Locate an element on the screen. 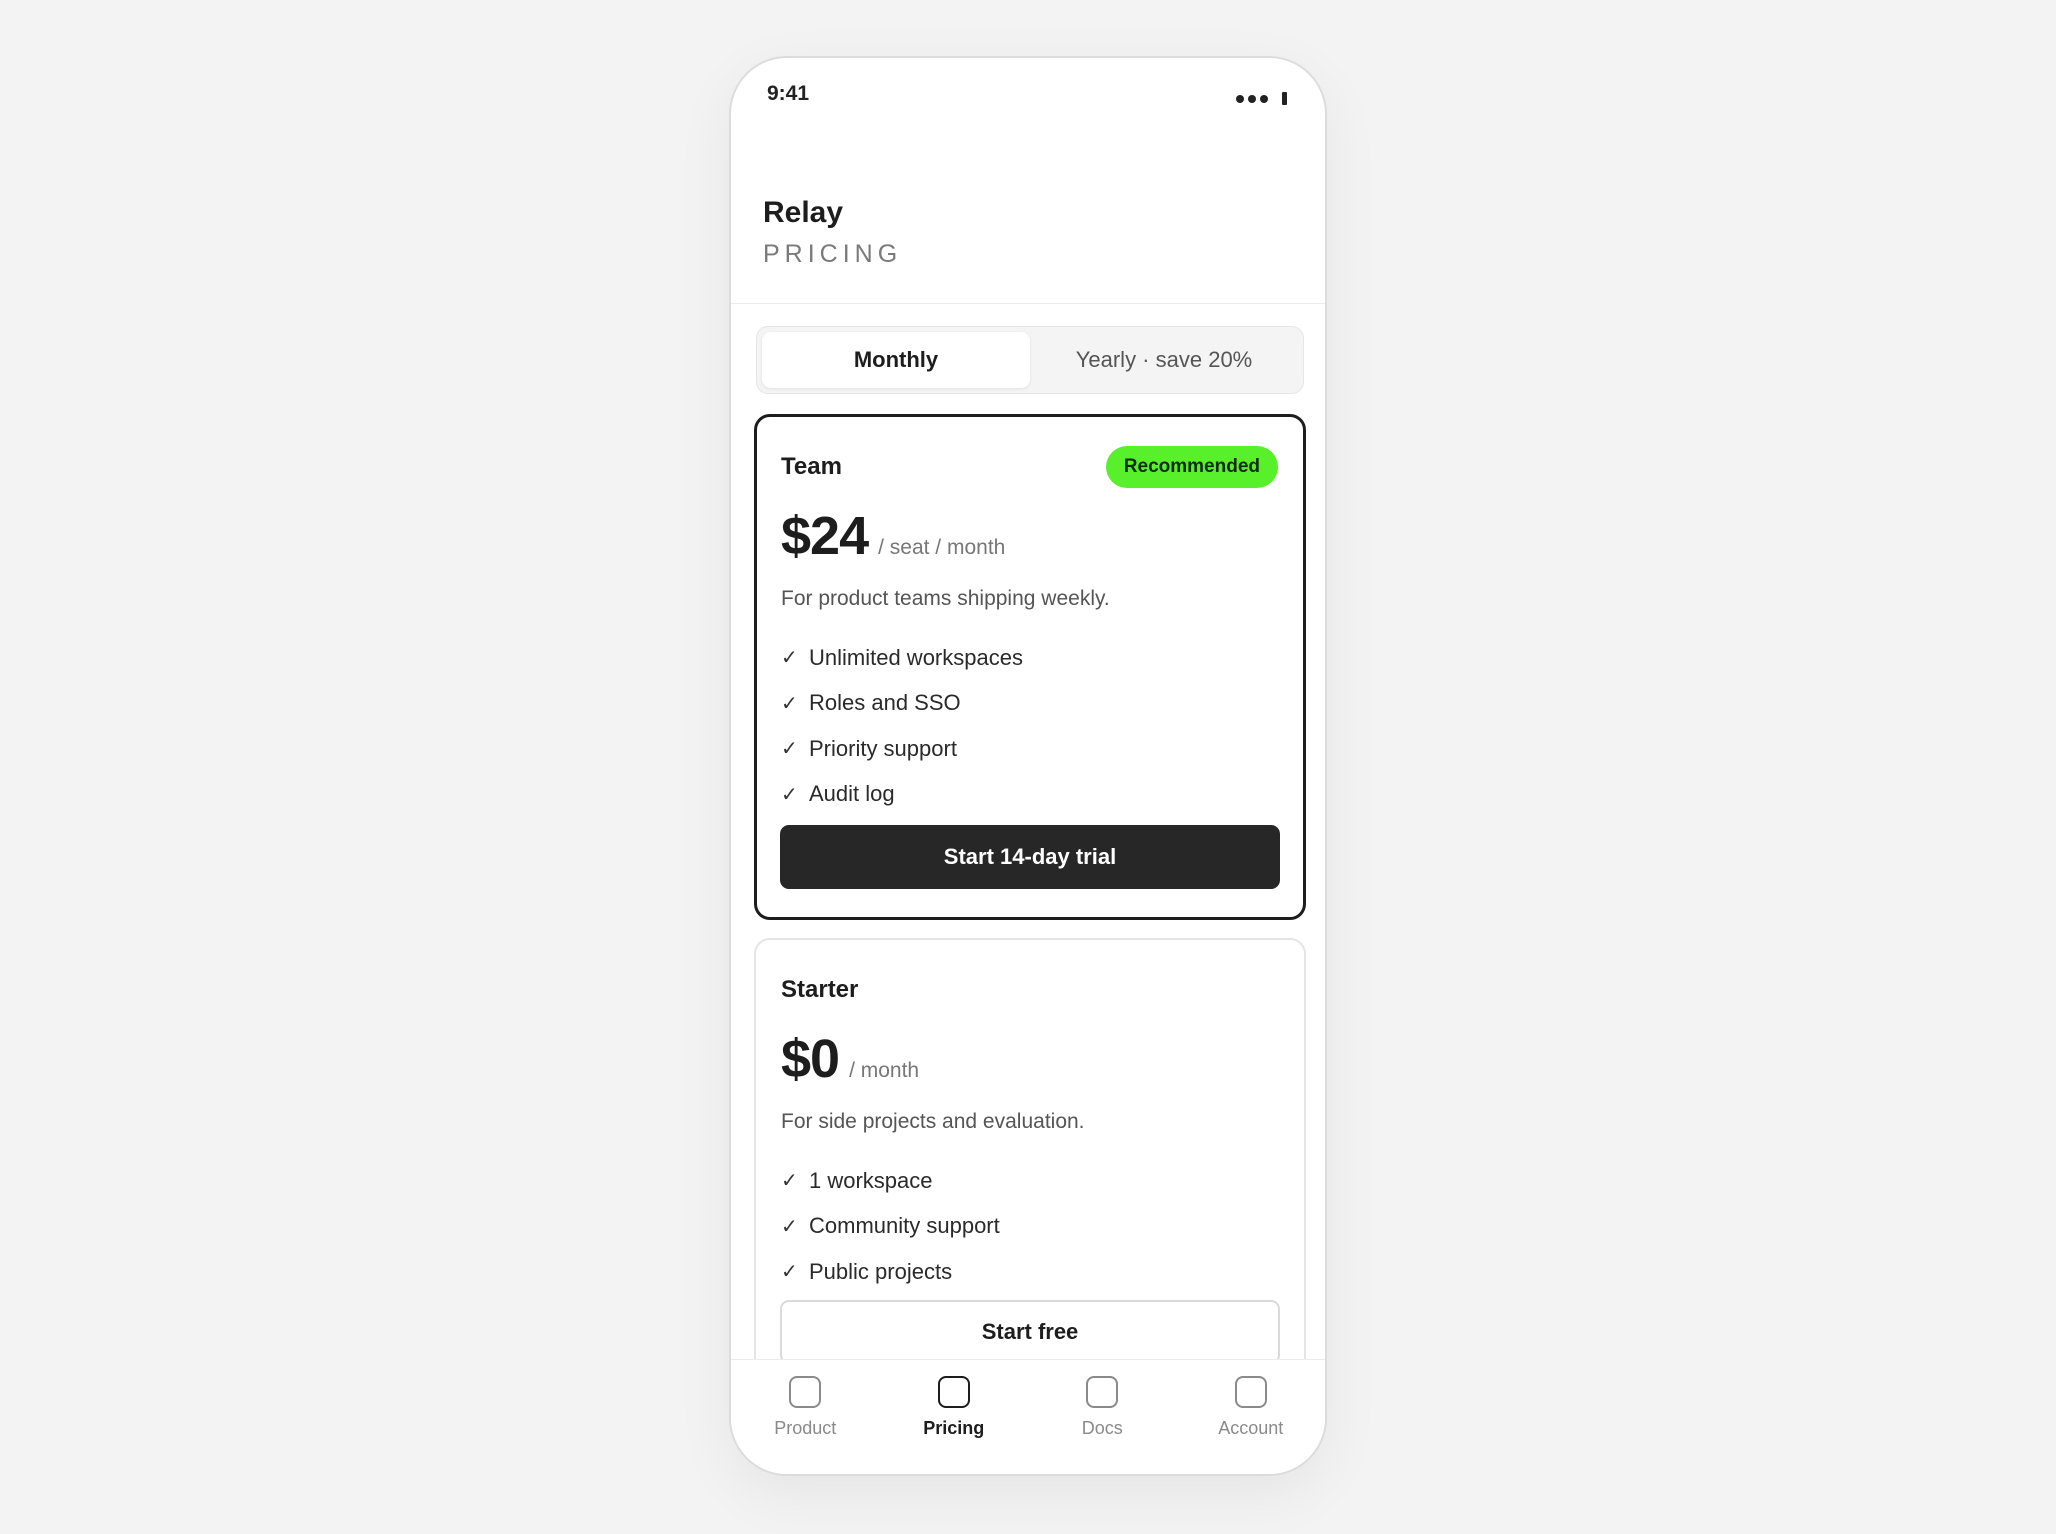  plan-description: For product teams shipping weekly. is located at coordinates (945, 598).